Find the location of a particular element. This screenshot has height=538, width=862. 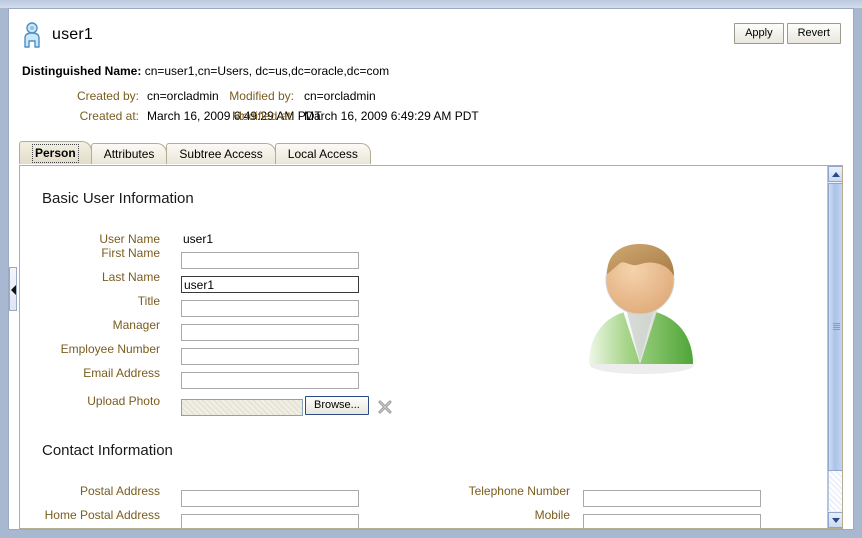

collapse-left-arrow-icon is located at coordinates (13, 290).